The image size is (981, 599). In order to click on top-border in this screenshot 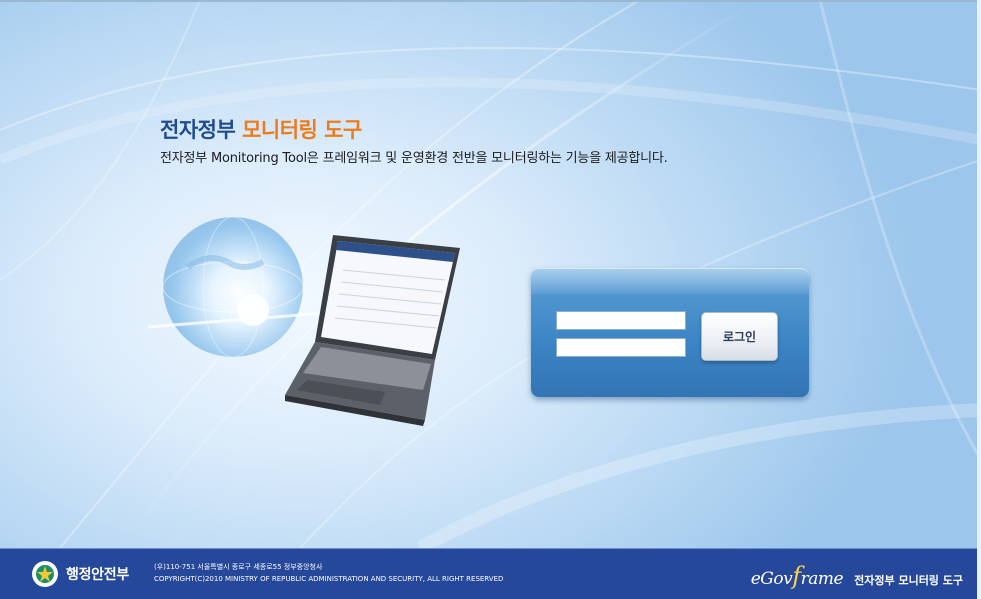, I will do `click(490, 1)`.